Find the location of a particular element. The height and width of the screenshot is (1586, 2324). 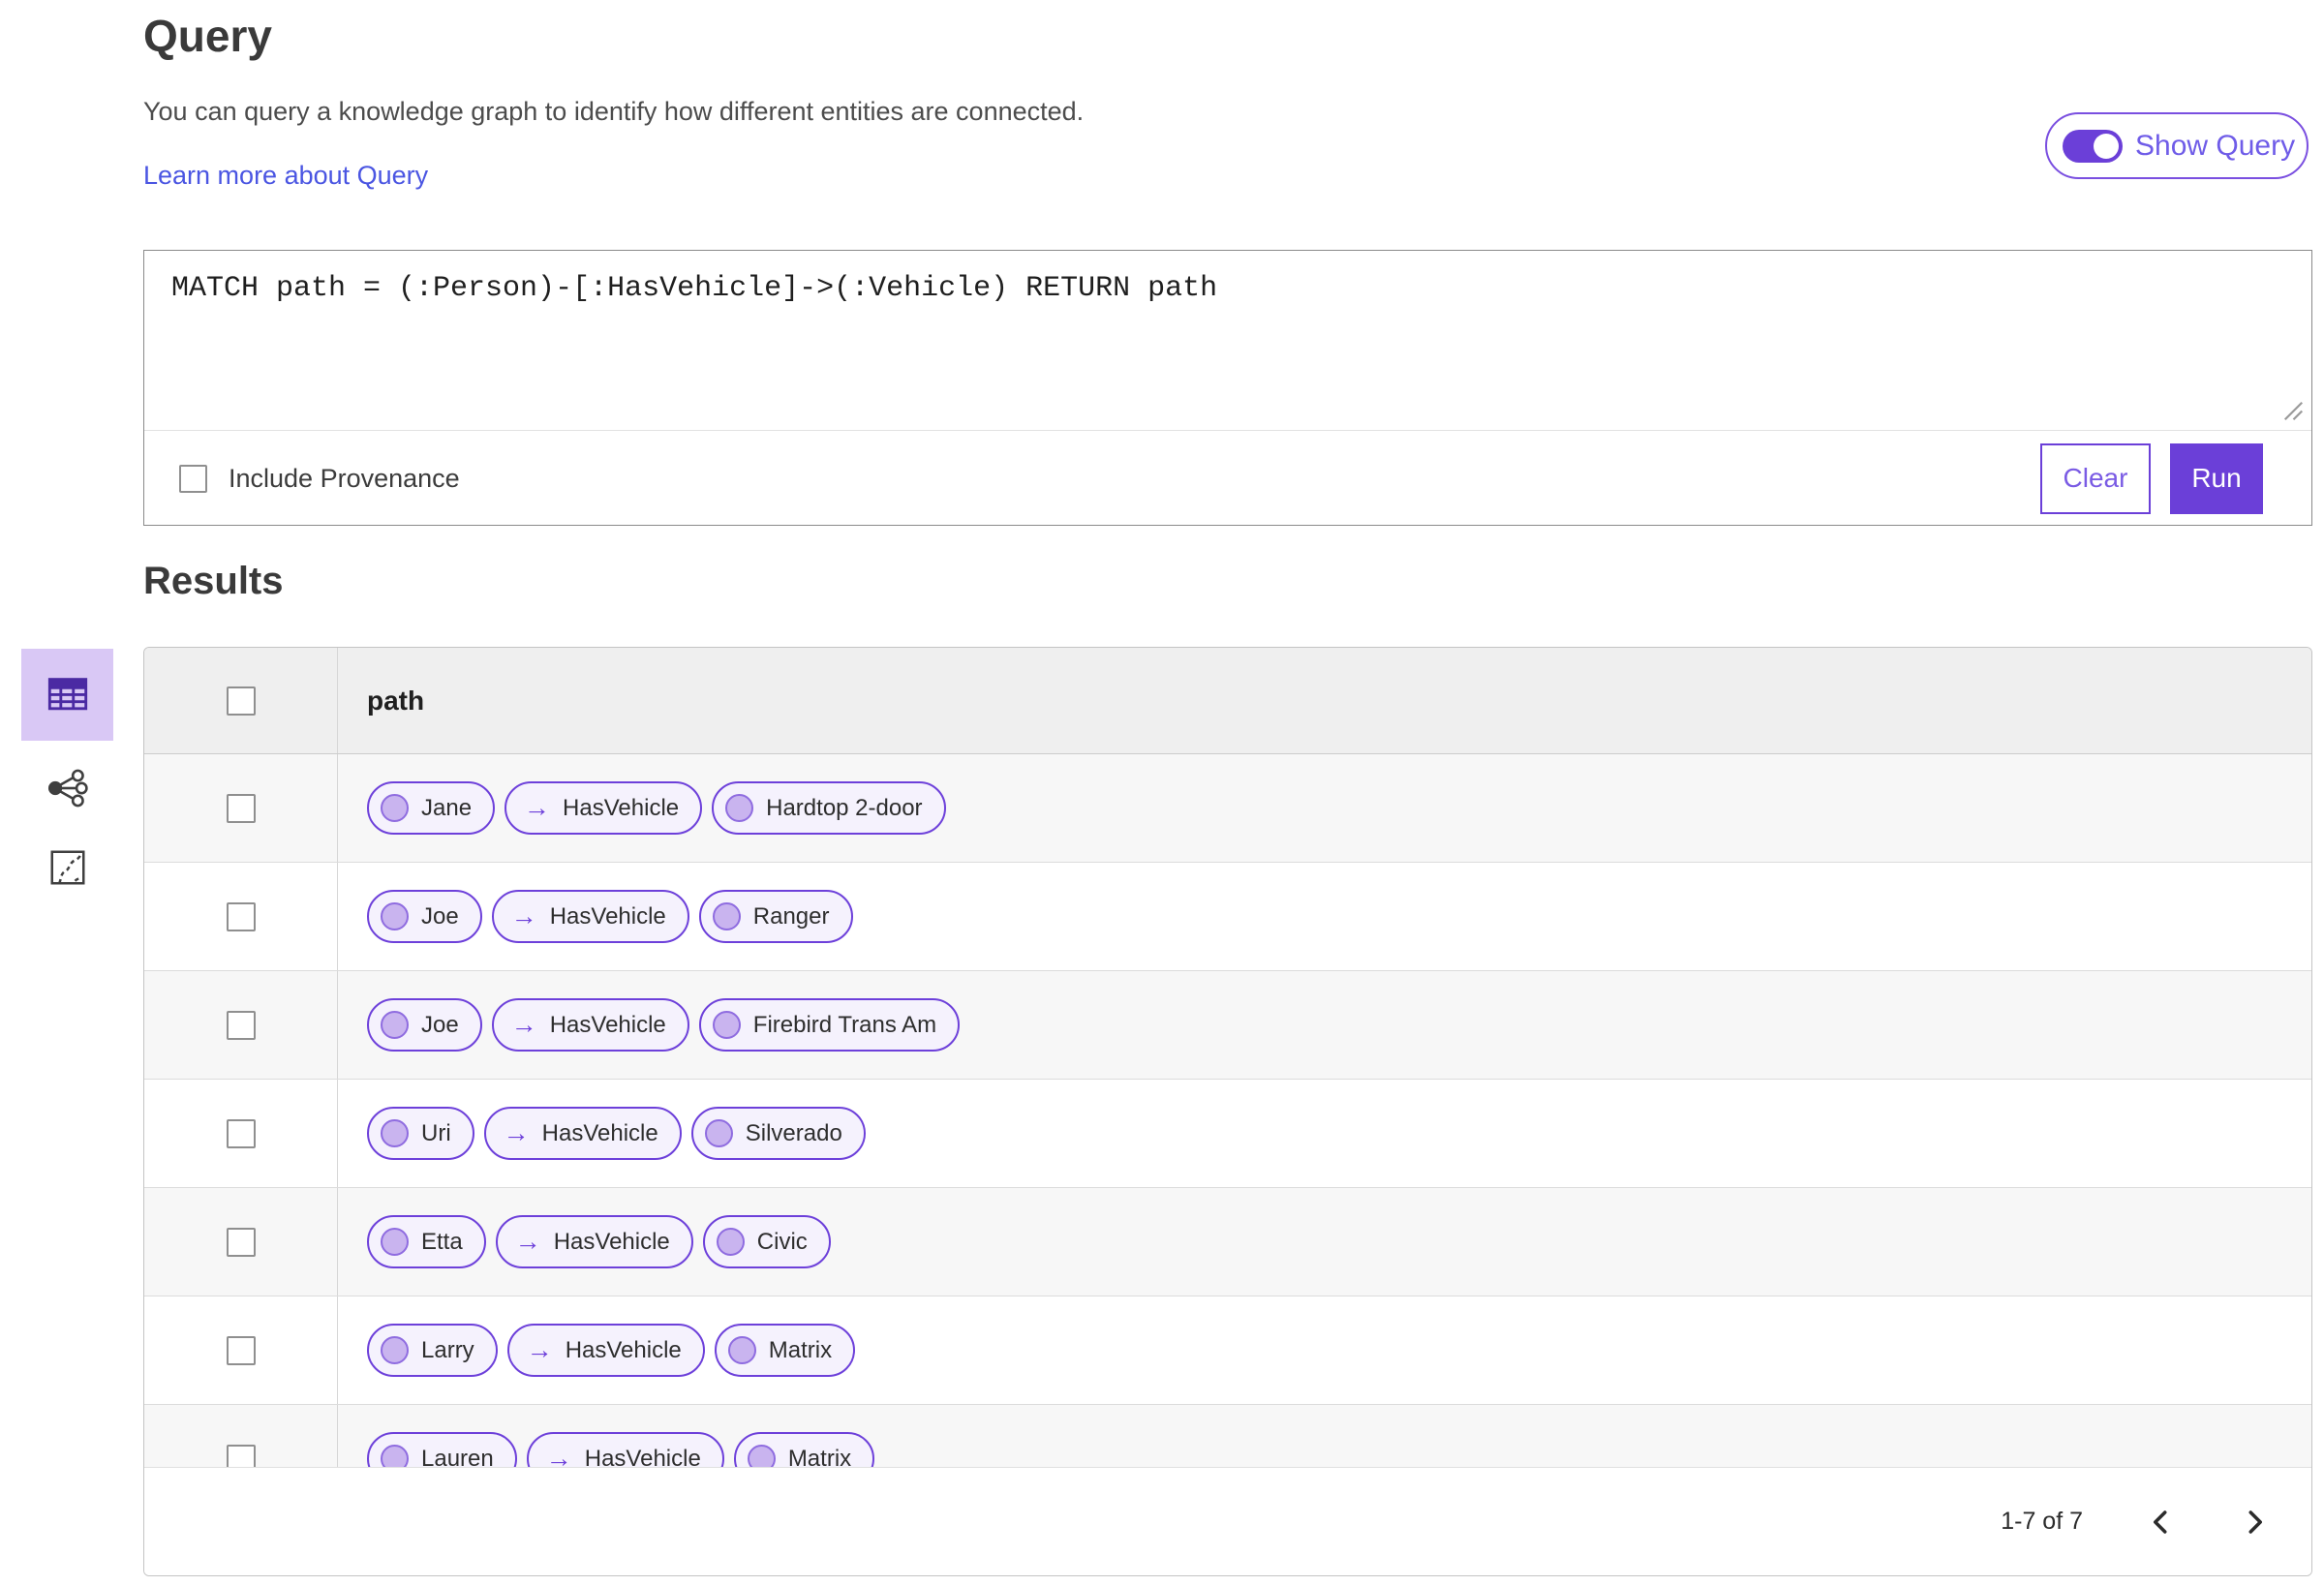

learn-more-link: Learn more about Query is located at coordinates (285, 176).